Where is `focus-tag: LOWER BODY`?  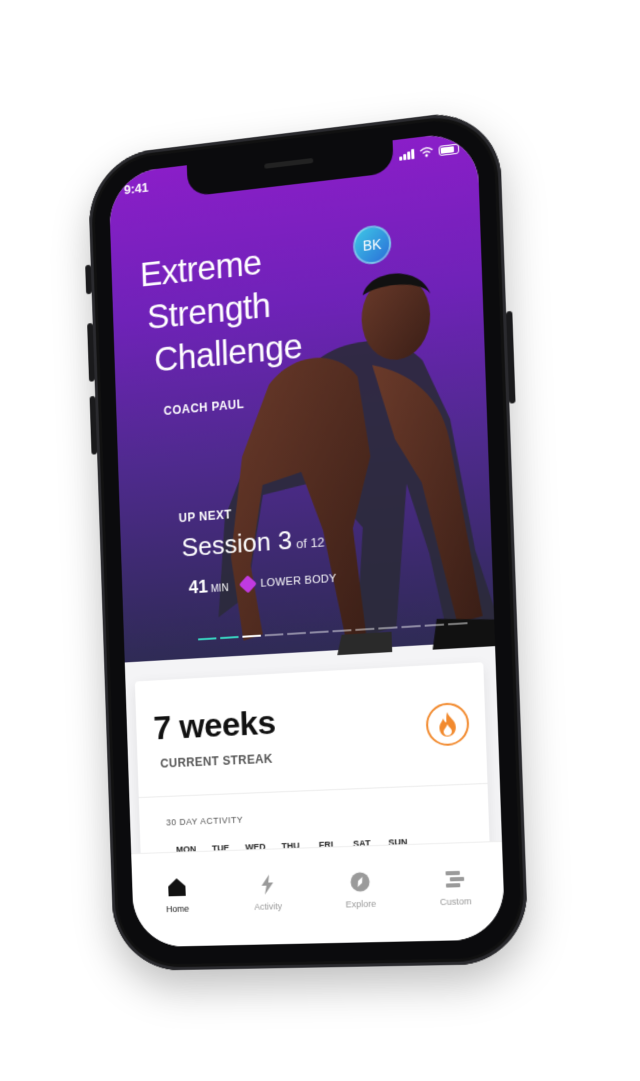
focus-tag: LOWER BODY is located at coordinates (288, 583).